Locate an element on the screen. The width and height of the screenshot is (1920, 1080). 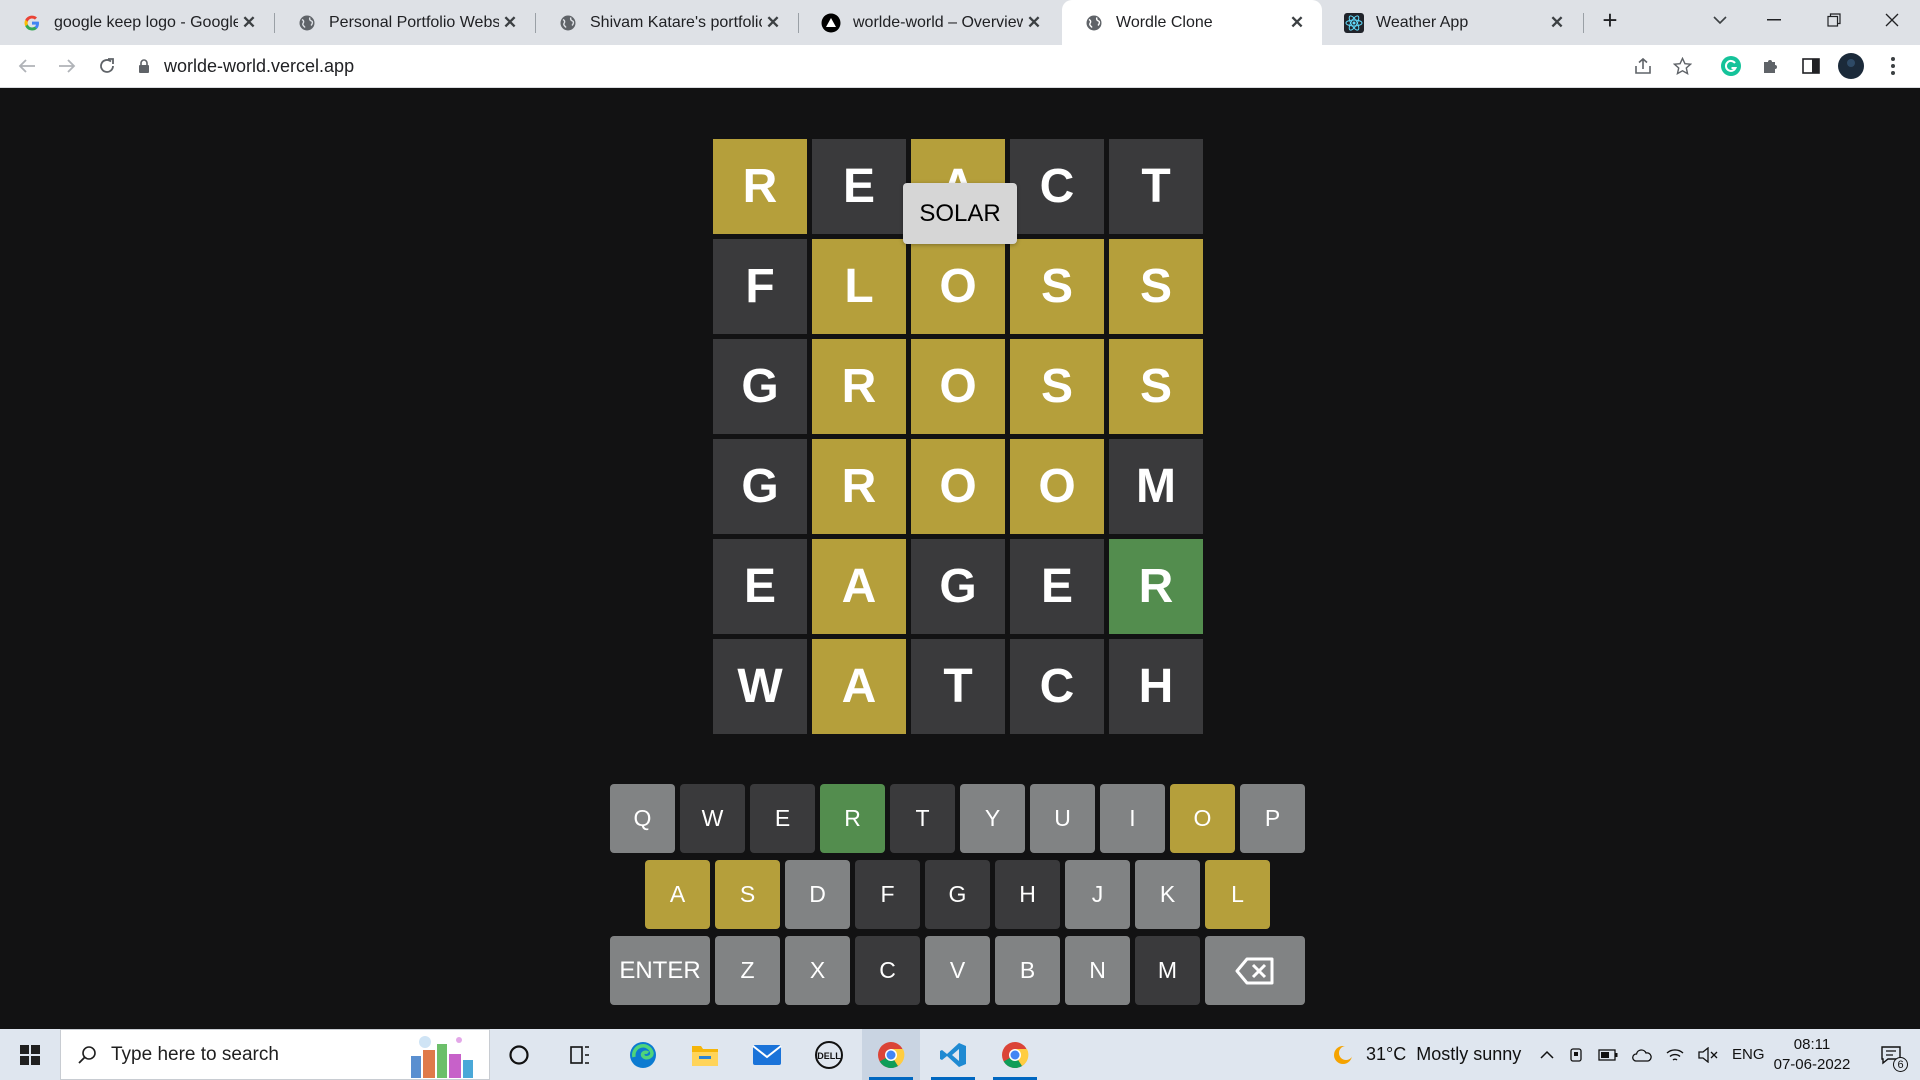
start-button is located at coordinates (30, 1054).